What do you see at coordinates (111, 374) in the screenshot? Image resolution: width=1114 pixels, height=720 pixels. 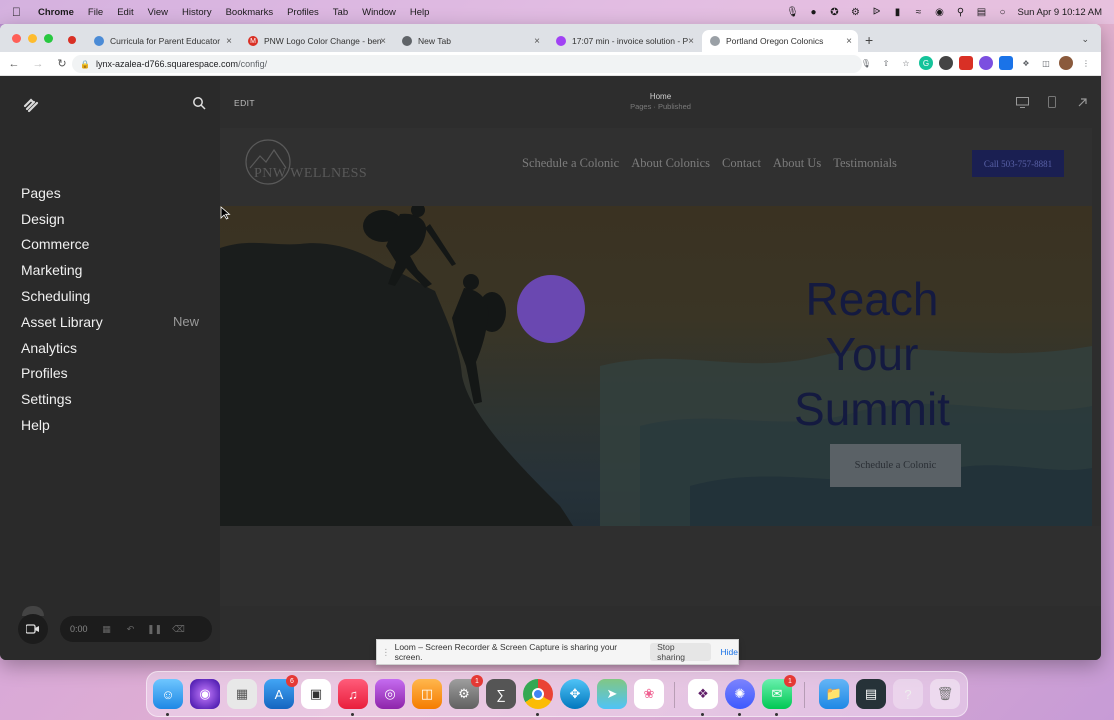 I see `sidebar-item-profiles: Profiles` at bounding box center [111, 374].